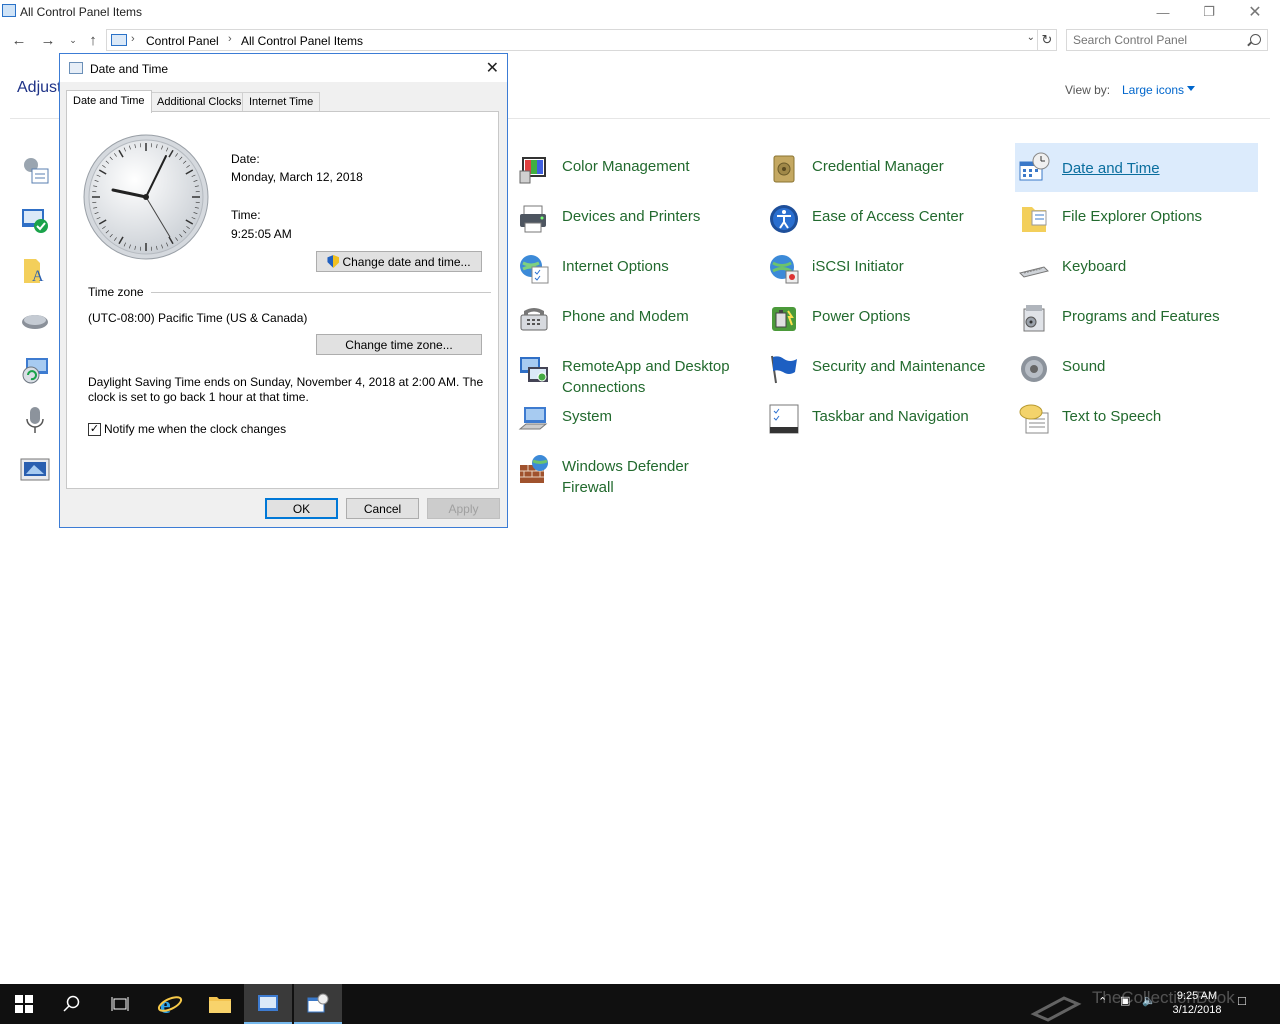 This screenshot has width=1280, height=1024. Describe the element at coordinates (199, 102) in the screenshot. I see `tab-additional-clocks: Additional Clocks` at that location.